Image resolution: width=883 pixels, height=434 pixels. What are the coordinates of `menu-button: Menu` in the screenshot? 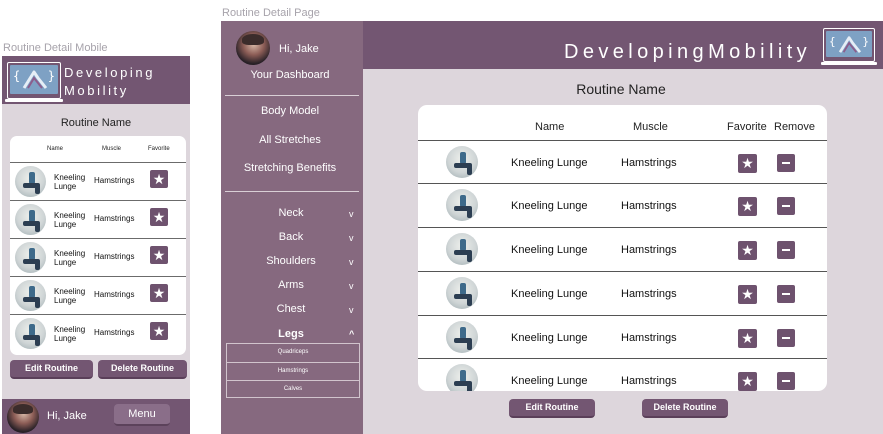 It's located at (142, 415).